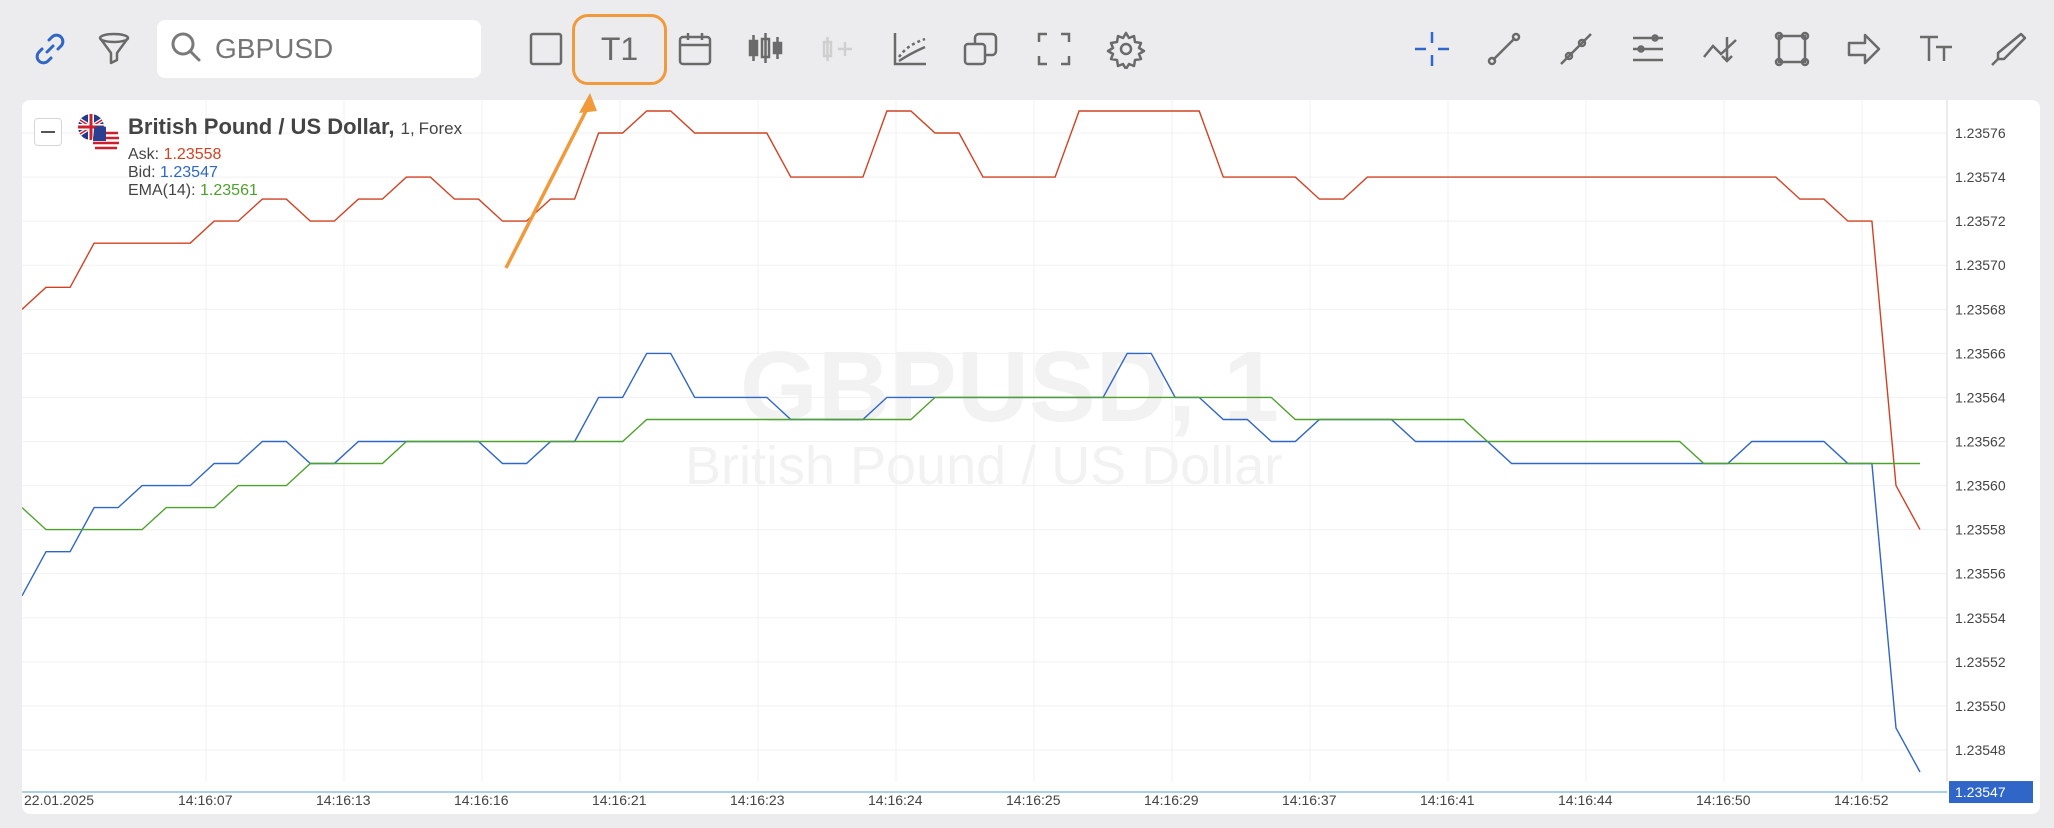 This screenshot has width=2054, height=828. I want to click on annotation-arrow-shaft, so click(548, 185).